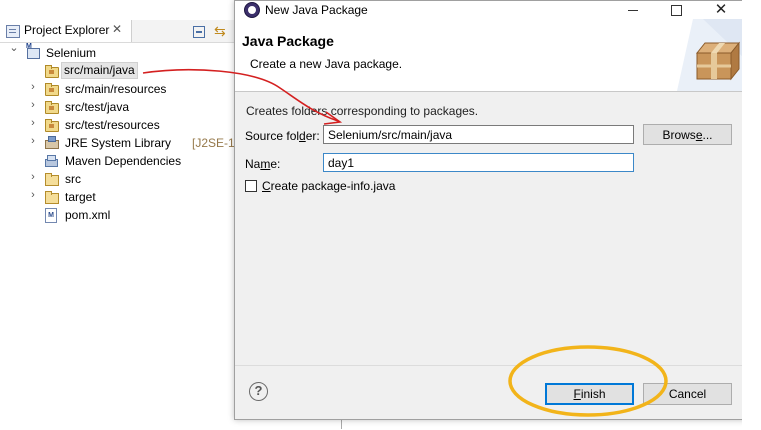 The width and height of the screenshot is (761, 430). I want to click on wizard-banner: Java Package Create a new Java package., so click(490, 55).